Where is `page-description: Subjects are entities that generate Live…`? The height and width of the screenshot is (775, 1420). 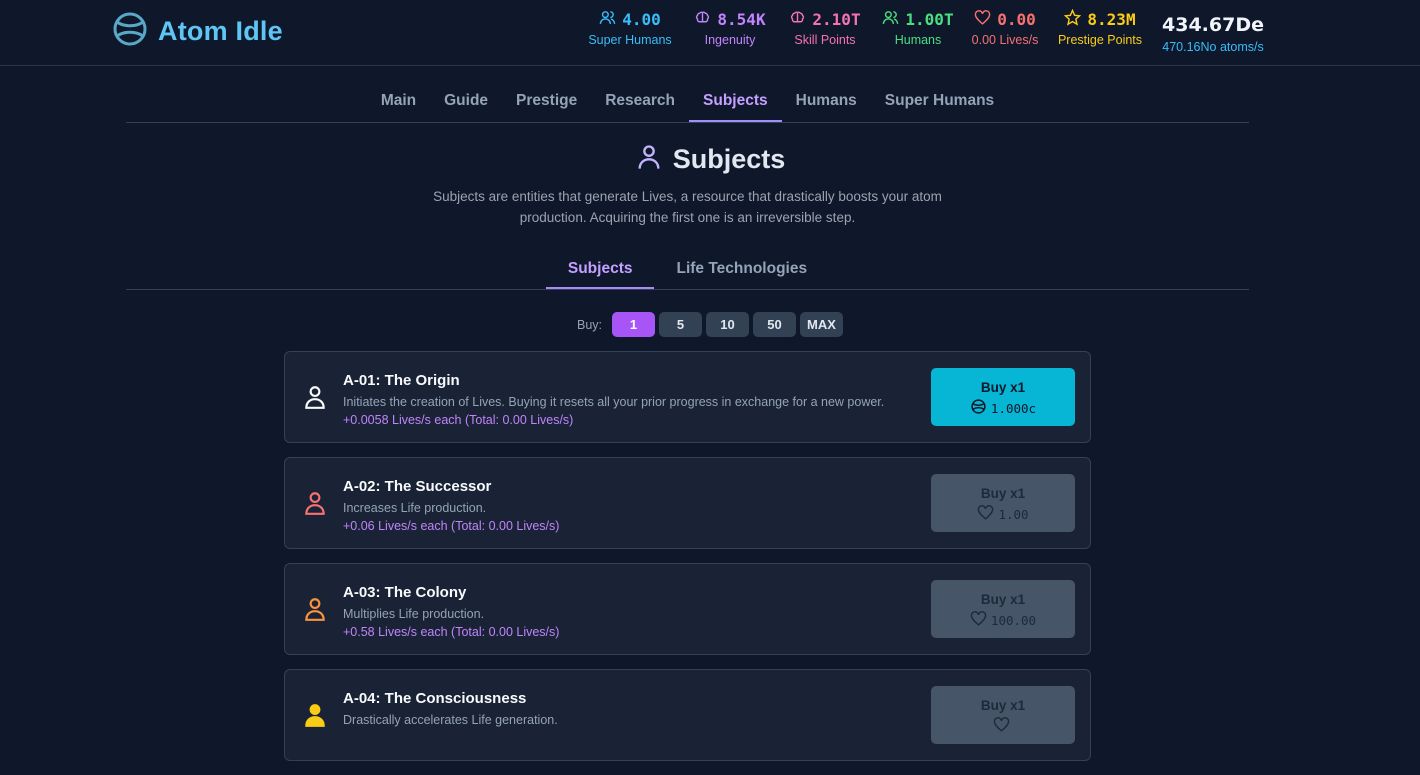 page-description: Subjects are entities that generate Live… is located at coordinates (687, 207).